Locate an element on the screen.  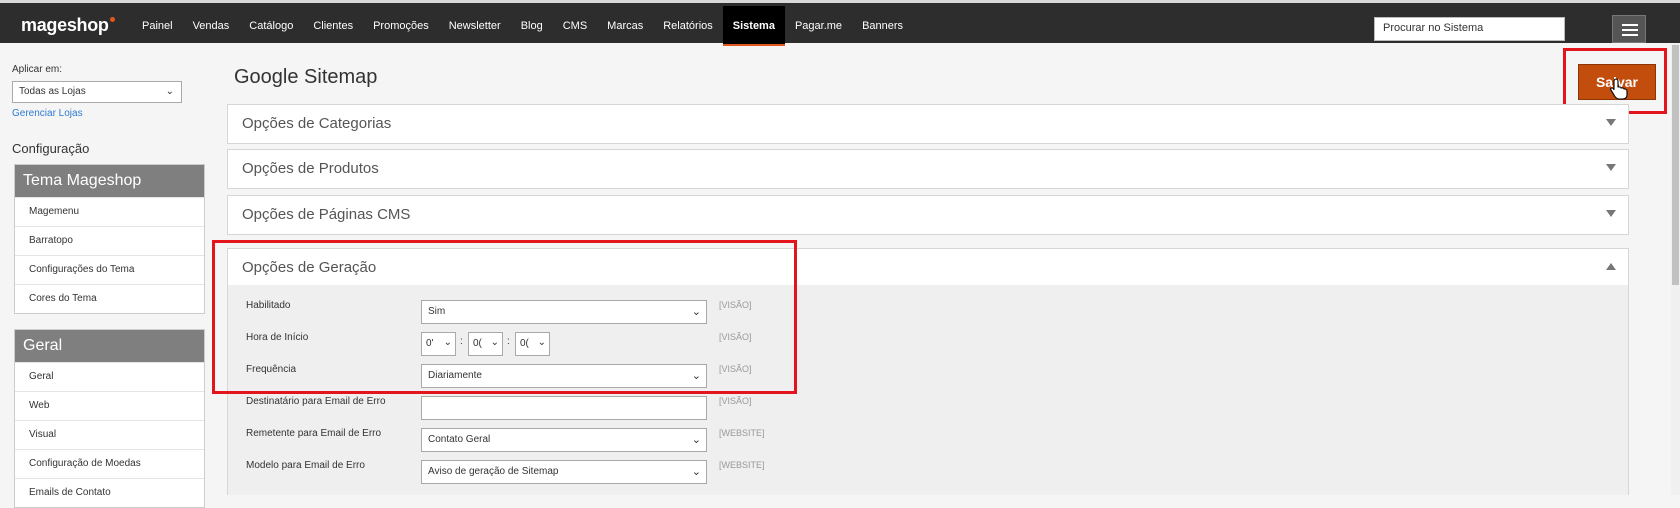
sidebar-group-title: Geral is located at coordinates (109, 346).